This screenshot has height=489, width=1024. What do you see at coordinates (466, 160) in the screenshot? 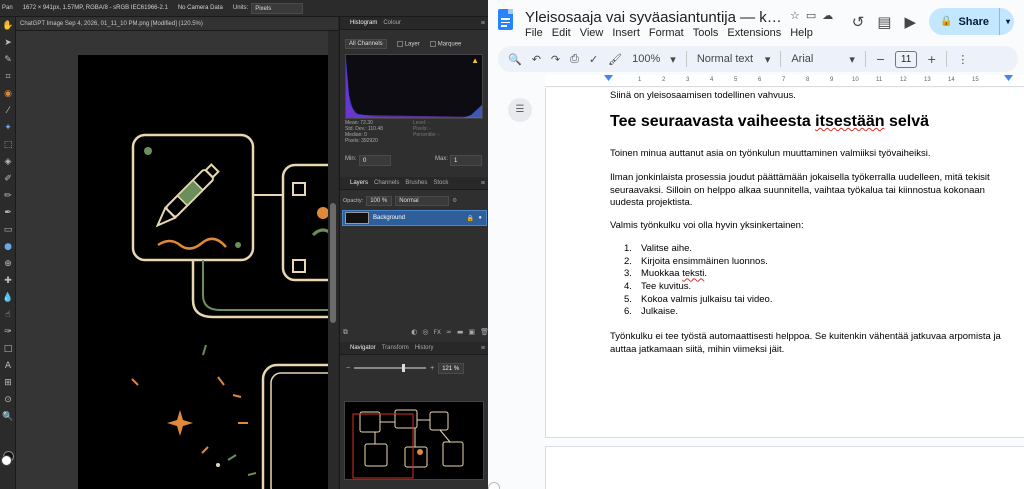
I see `max-input: 1` at bounding box center [466, 160].